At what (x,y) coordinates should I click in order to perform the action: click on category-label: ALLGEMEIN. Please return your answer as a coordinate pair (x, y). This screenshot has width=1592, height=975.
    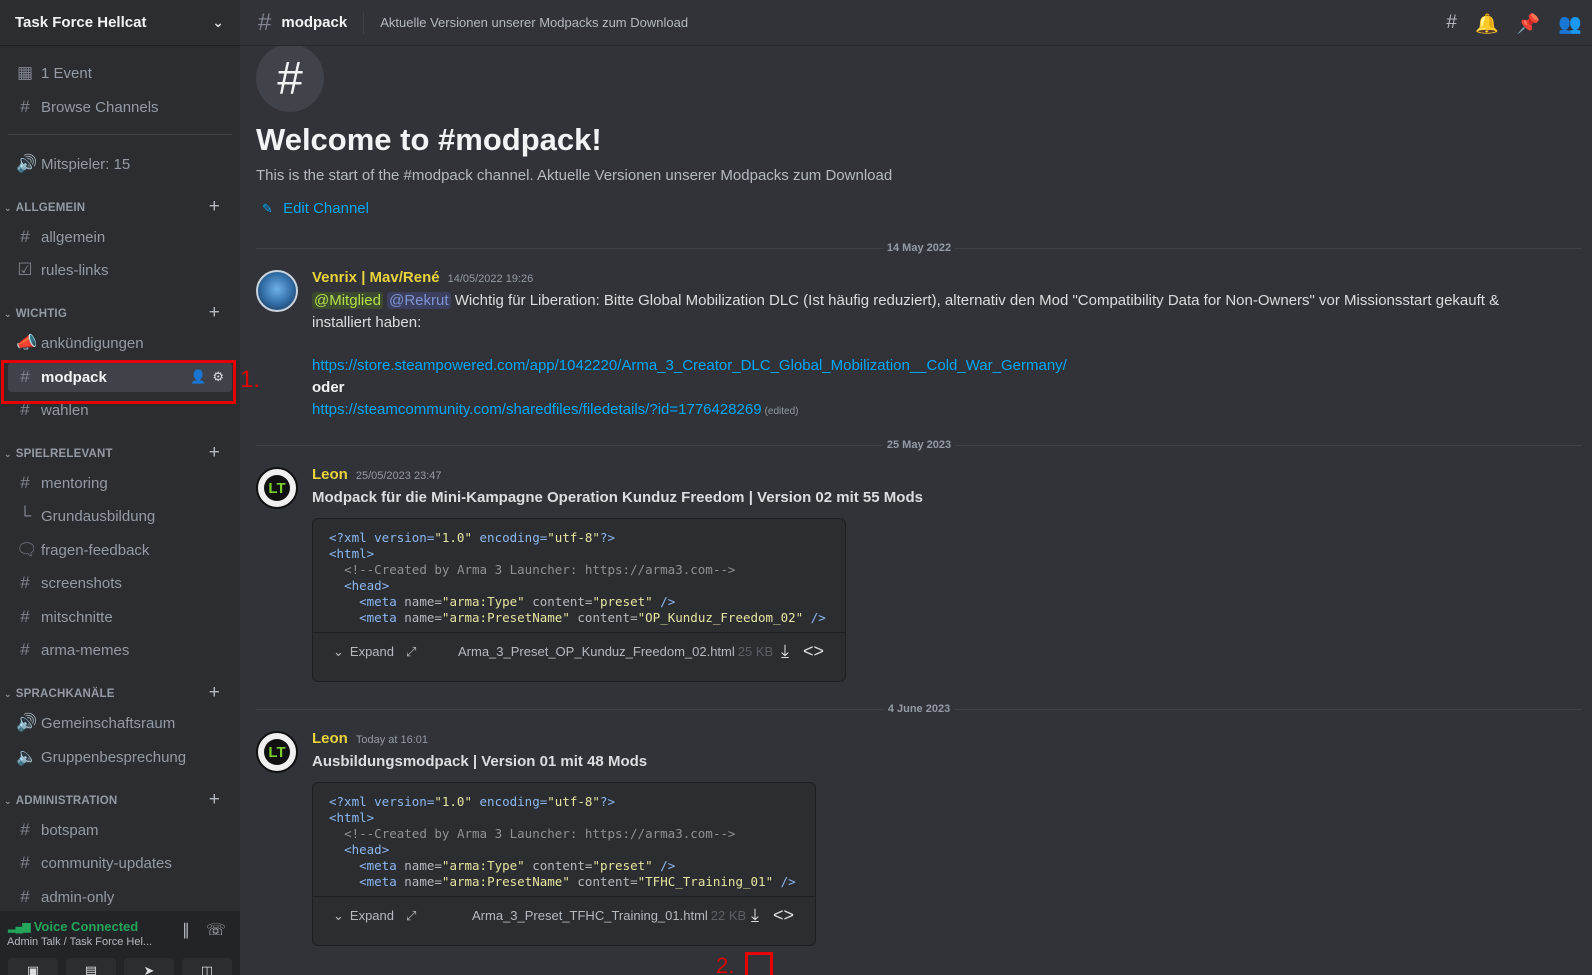
    Looking at the image, I should click on (50, 208).